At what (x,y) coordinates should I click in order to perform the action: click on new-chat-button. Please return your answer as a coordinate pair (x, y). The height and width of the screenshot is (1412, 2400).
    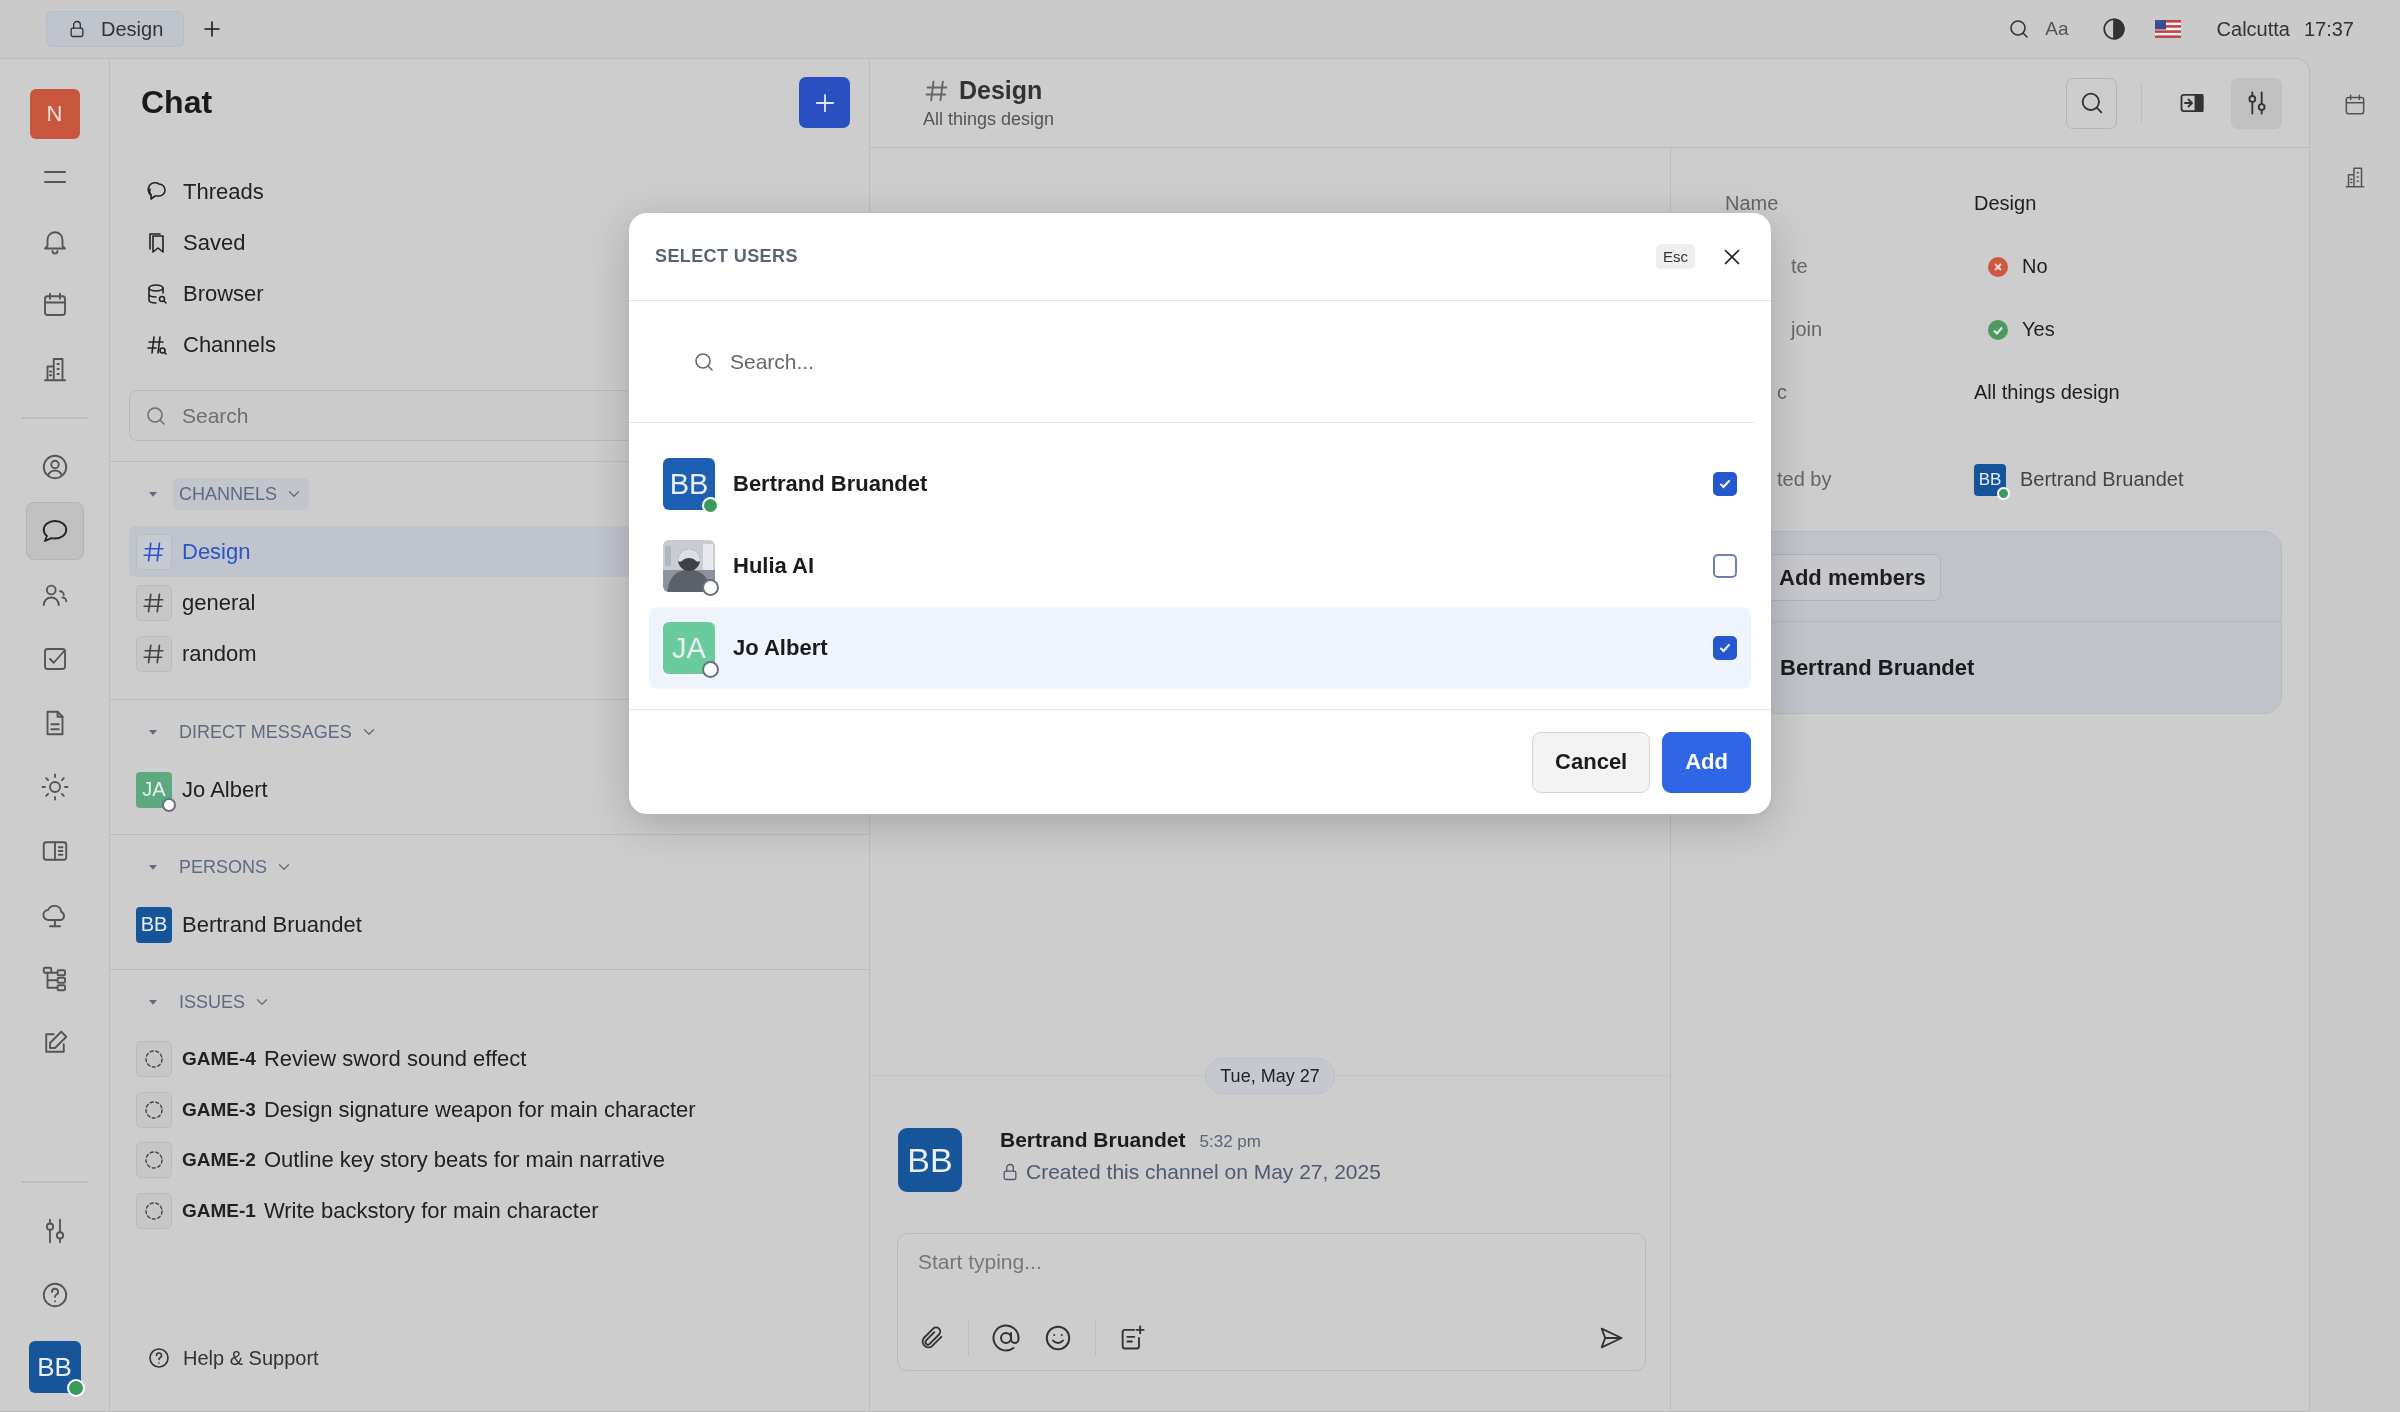
    Looking at the image, I should click on (824, 102).